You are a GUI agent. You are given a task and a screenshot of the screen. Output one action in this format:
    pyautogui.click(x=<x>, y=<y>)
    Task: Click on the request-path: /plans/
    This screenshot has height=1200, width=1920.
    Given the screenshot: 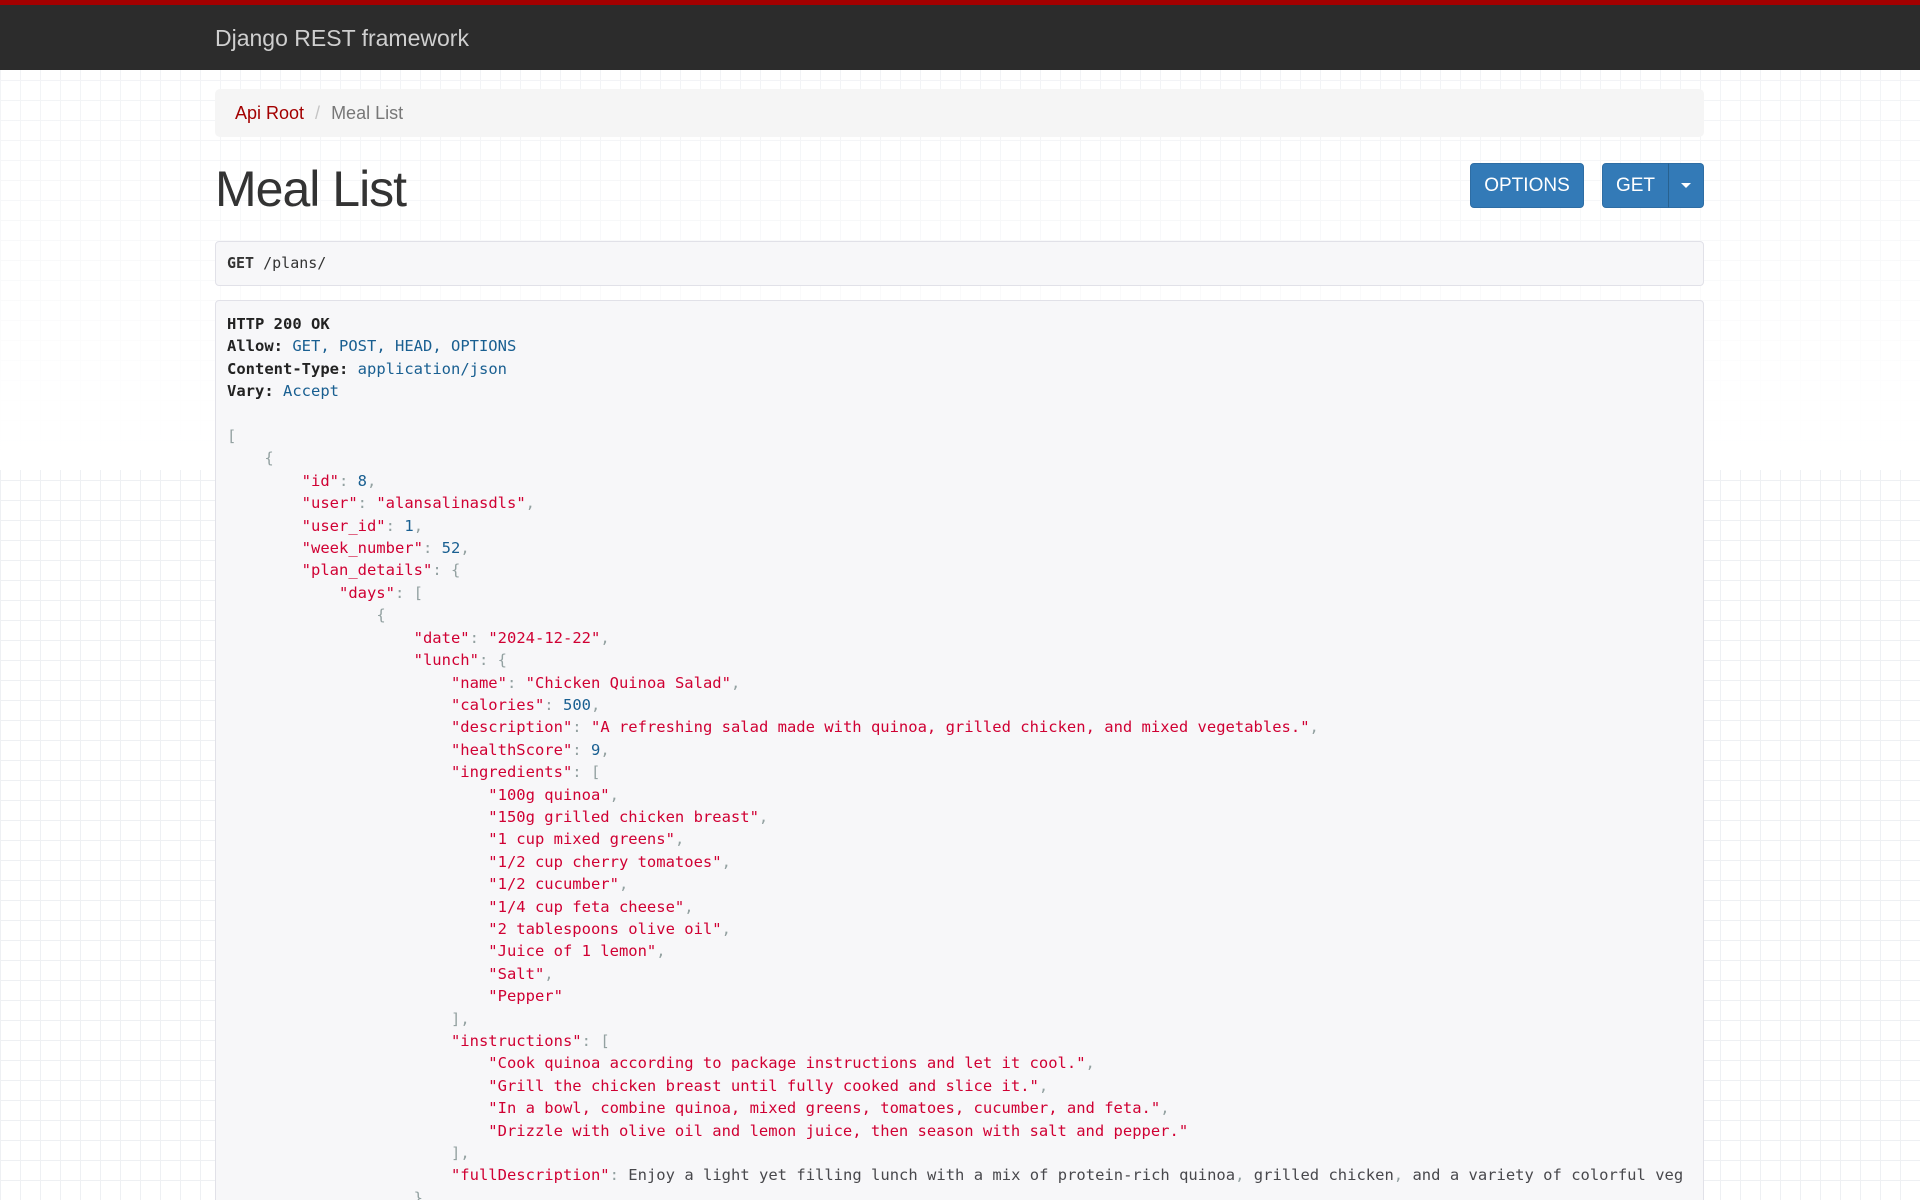 What is the action you would take?
    pyautogui.click(x=295, y=263)
    